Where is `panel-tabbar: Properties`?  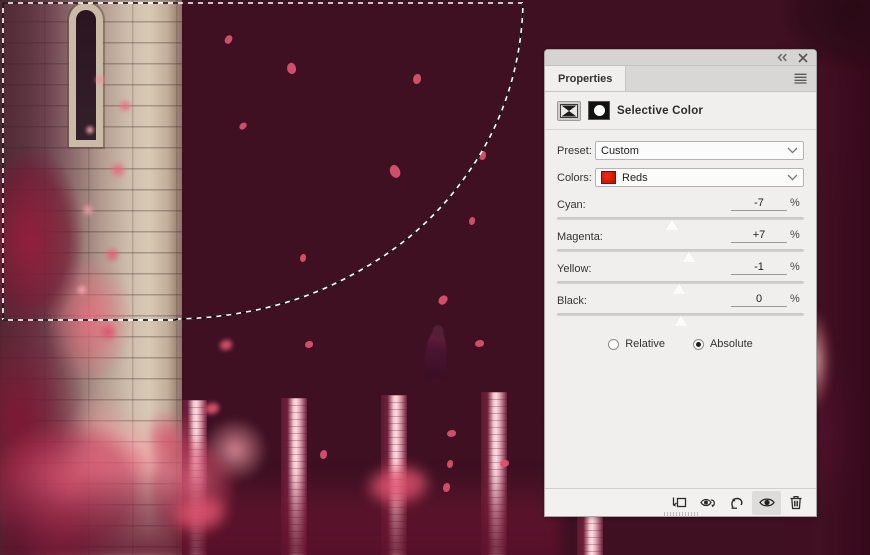
panel-tabbar: Properties is located at coordinates (680, 79).